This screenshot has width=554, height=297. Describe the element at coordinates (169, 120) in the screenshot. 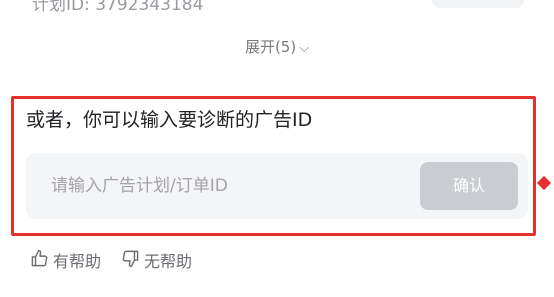

I see `diagnose-prompt: 或者，你可以输入要诊断的广告ID` at that location.